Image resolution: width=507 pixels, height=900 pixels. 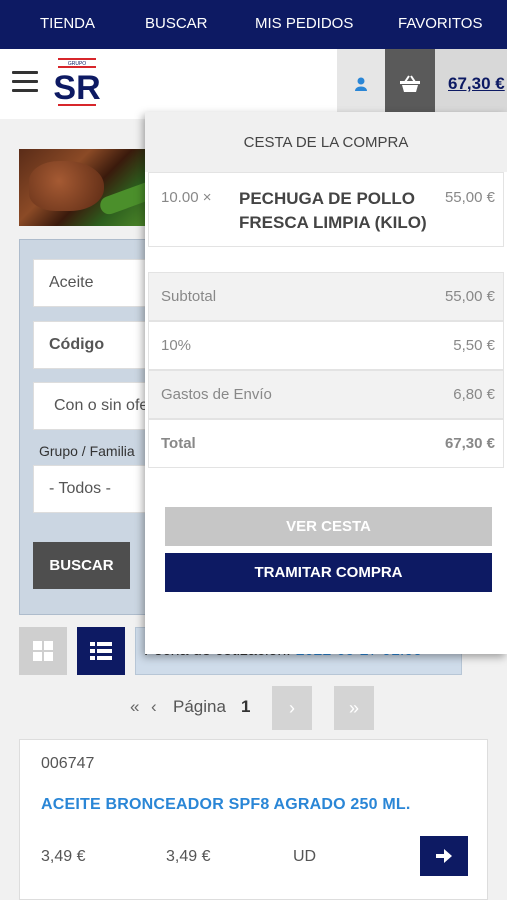 What do you see at coordinates (305, 856) in the screenshot?
I see `product-unit: UD` at bounding box center [305, 856].